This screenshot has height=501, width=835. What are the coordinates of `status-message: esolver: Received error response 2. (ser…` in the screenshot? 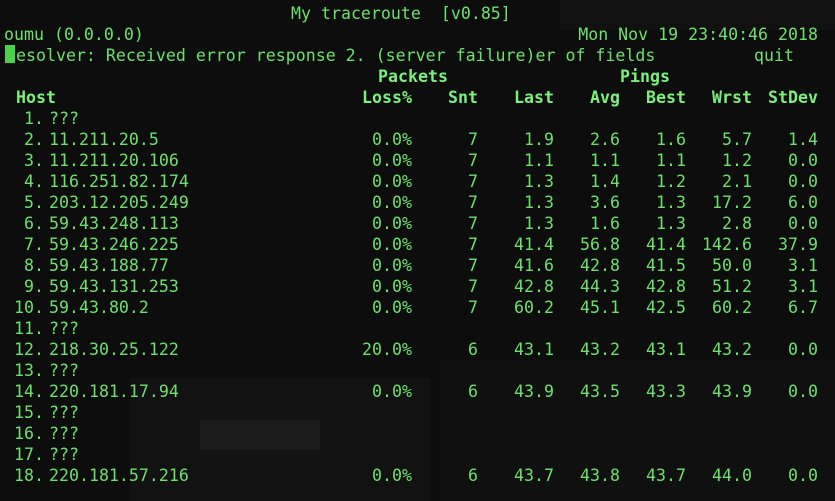 It's located at (336, 55).